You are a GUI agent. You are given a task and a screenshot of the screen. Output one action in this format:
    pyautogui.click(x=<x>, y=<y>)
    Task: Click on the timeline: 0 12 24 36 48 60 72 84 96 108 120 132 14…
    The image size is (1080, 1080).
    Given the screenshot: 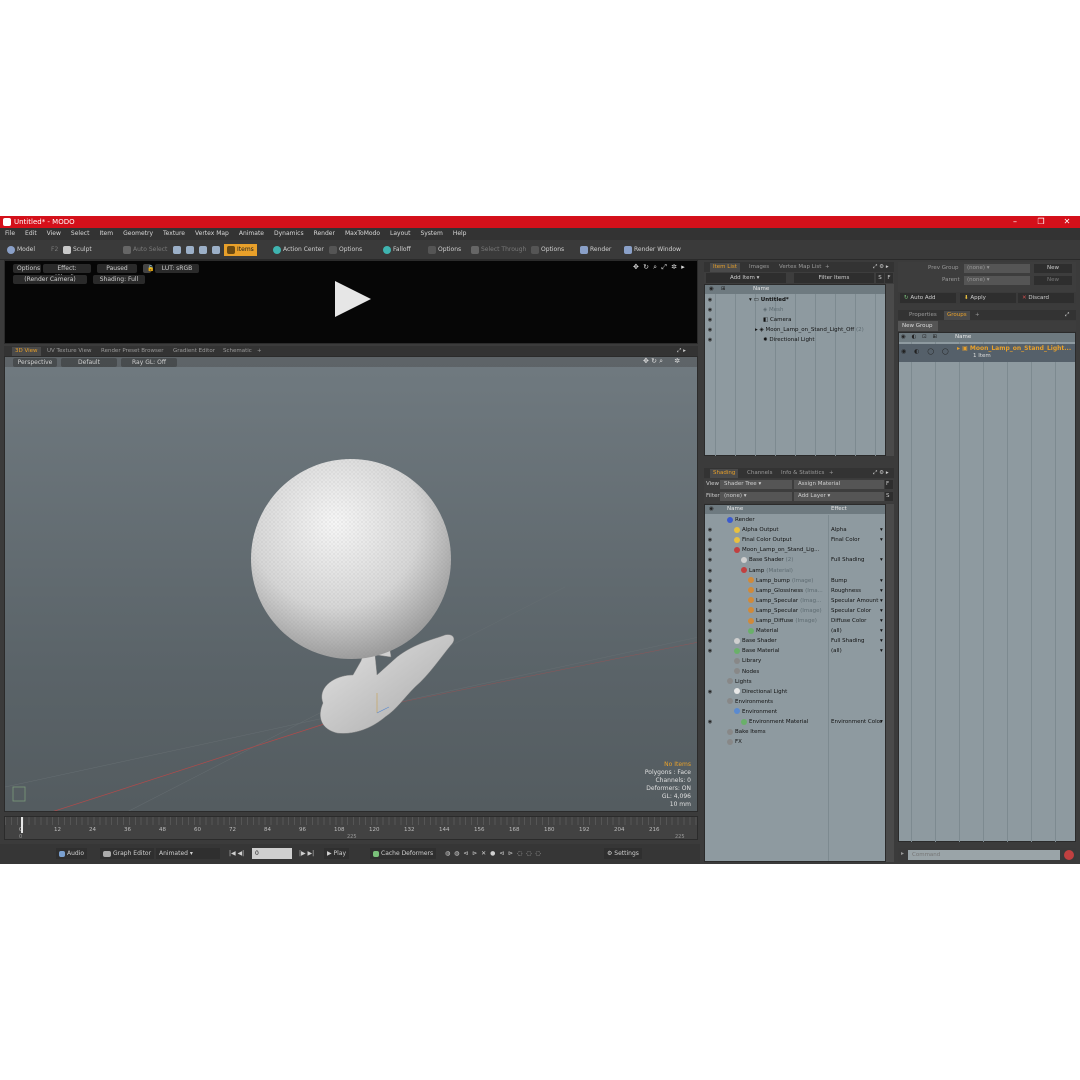 What is the action you would take?
    pyautogui.click(x=351, y=828)
    